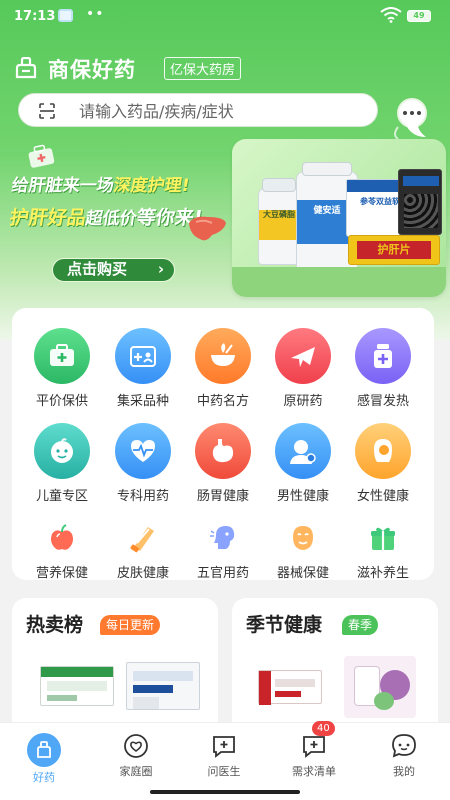 This screenshot has height=800, width=450. What do you see at coordinates (224, 747) in the screenshot?
I see `ask-doctor-icon` at bounding box center [224, 747].